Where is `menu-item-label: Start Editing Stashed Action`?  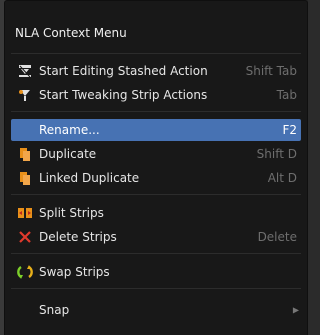 menu-item-label: Start Editing Stashed Action is located at coordinates (123, 71).